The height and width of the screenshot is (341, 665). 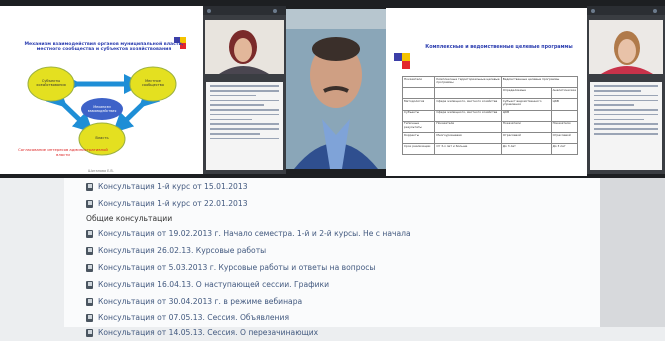 I want to click on node-label: Механизм взаимодействия, so click(x=102, y=109).